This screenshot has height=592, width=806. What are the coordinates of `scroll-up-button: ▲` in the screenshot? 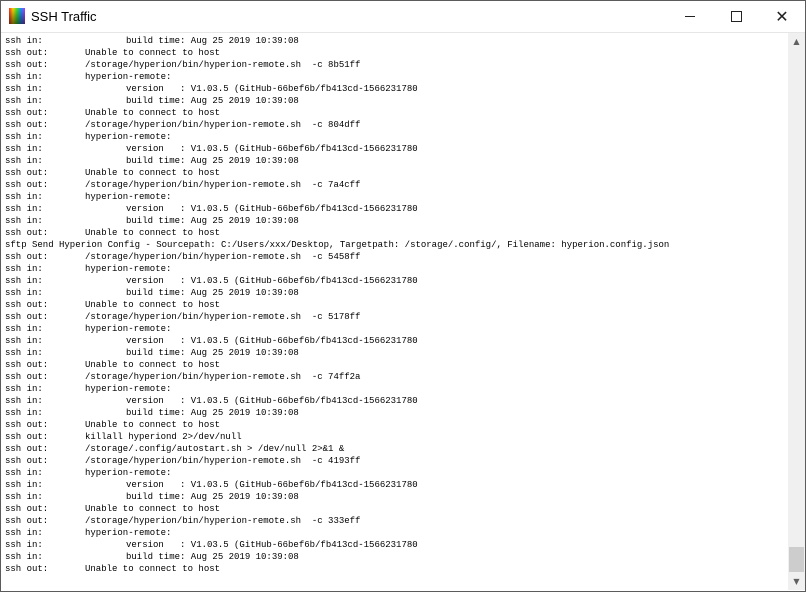 It's located at (796, 41).